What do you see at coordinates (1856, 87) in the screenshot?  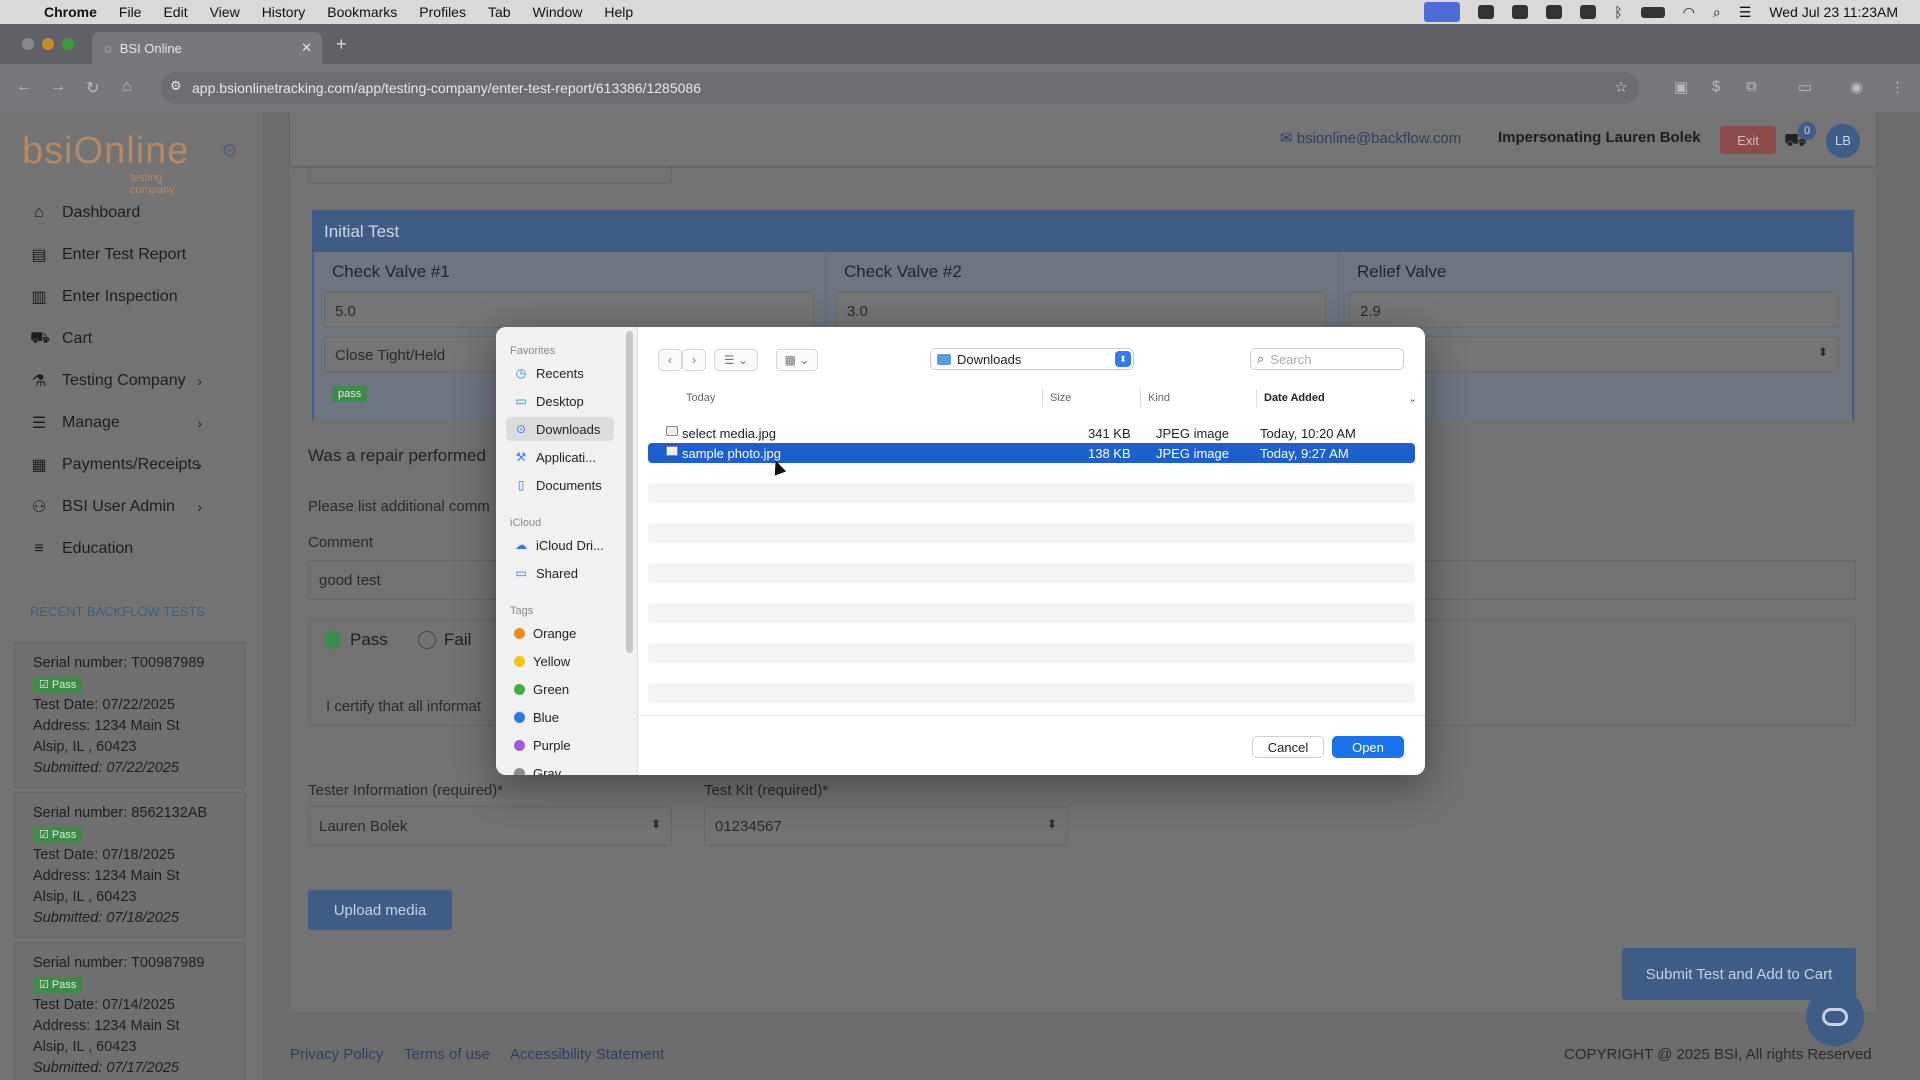 I see `profile-icon: ◉` at bounding box center [1856, 87].